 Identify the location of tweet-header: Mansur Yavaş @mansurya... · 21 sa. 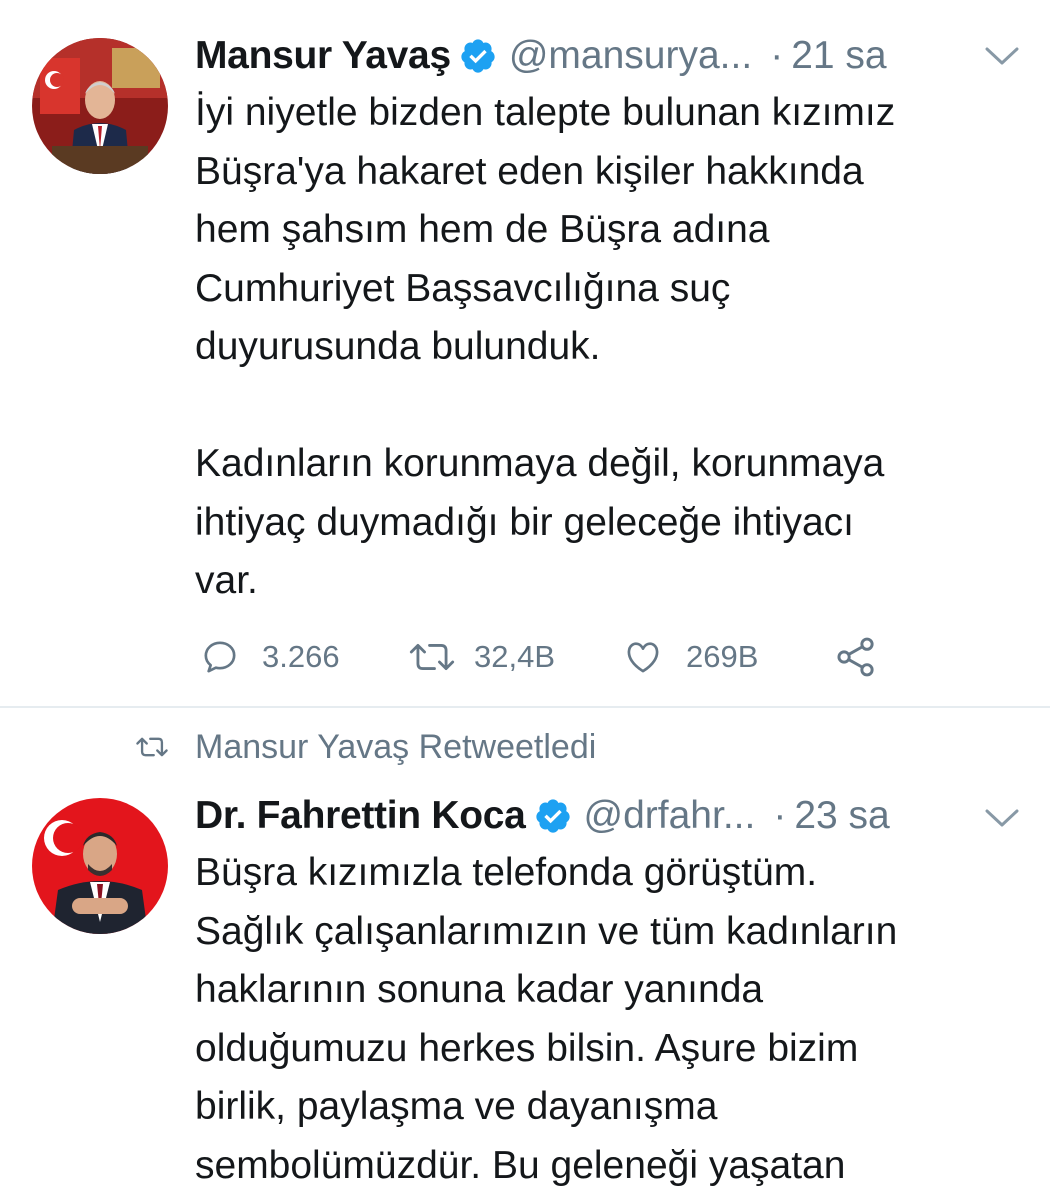
(541, 56).